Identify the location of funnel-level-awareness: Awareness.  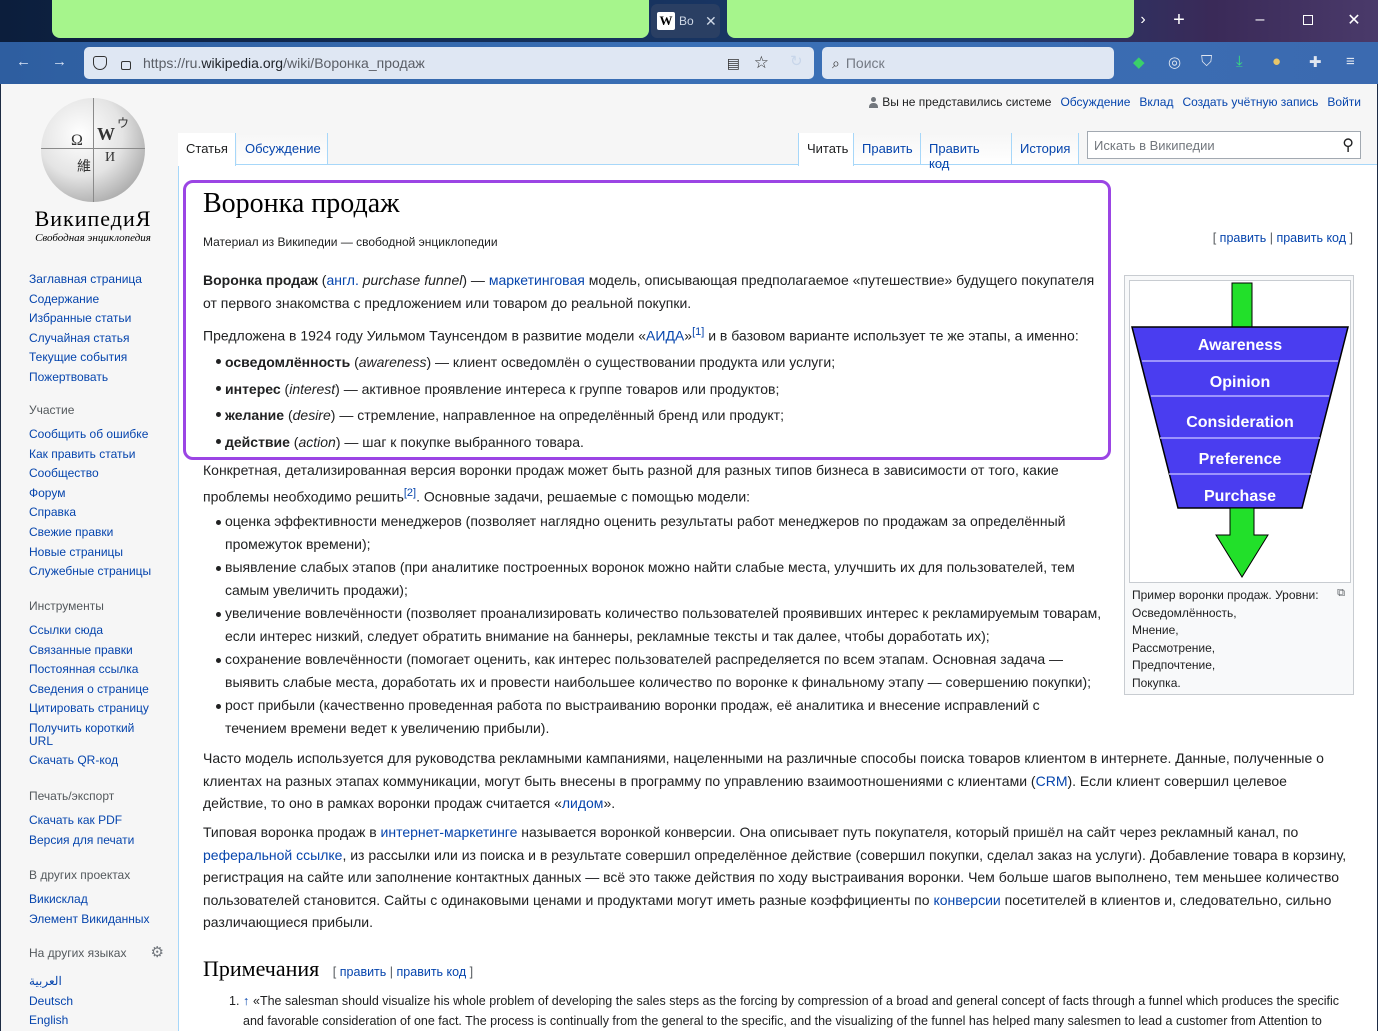
(1240, 345).